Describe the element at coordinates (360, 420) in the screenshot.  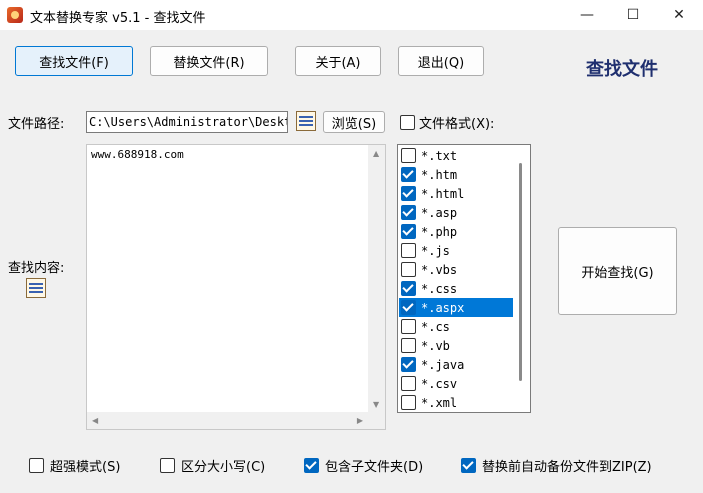
I see `scroll-right-icon: ▶` at that location.